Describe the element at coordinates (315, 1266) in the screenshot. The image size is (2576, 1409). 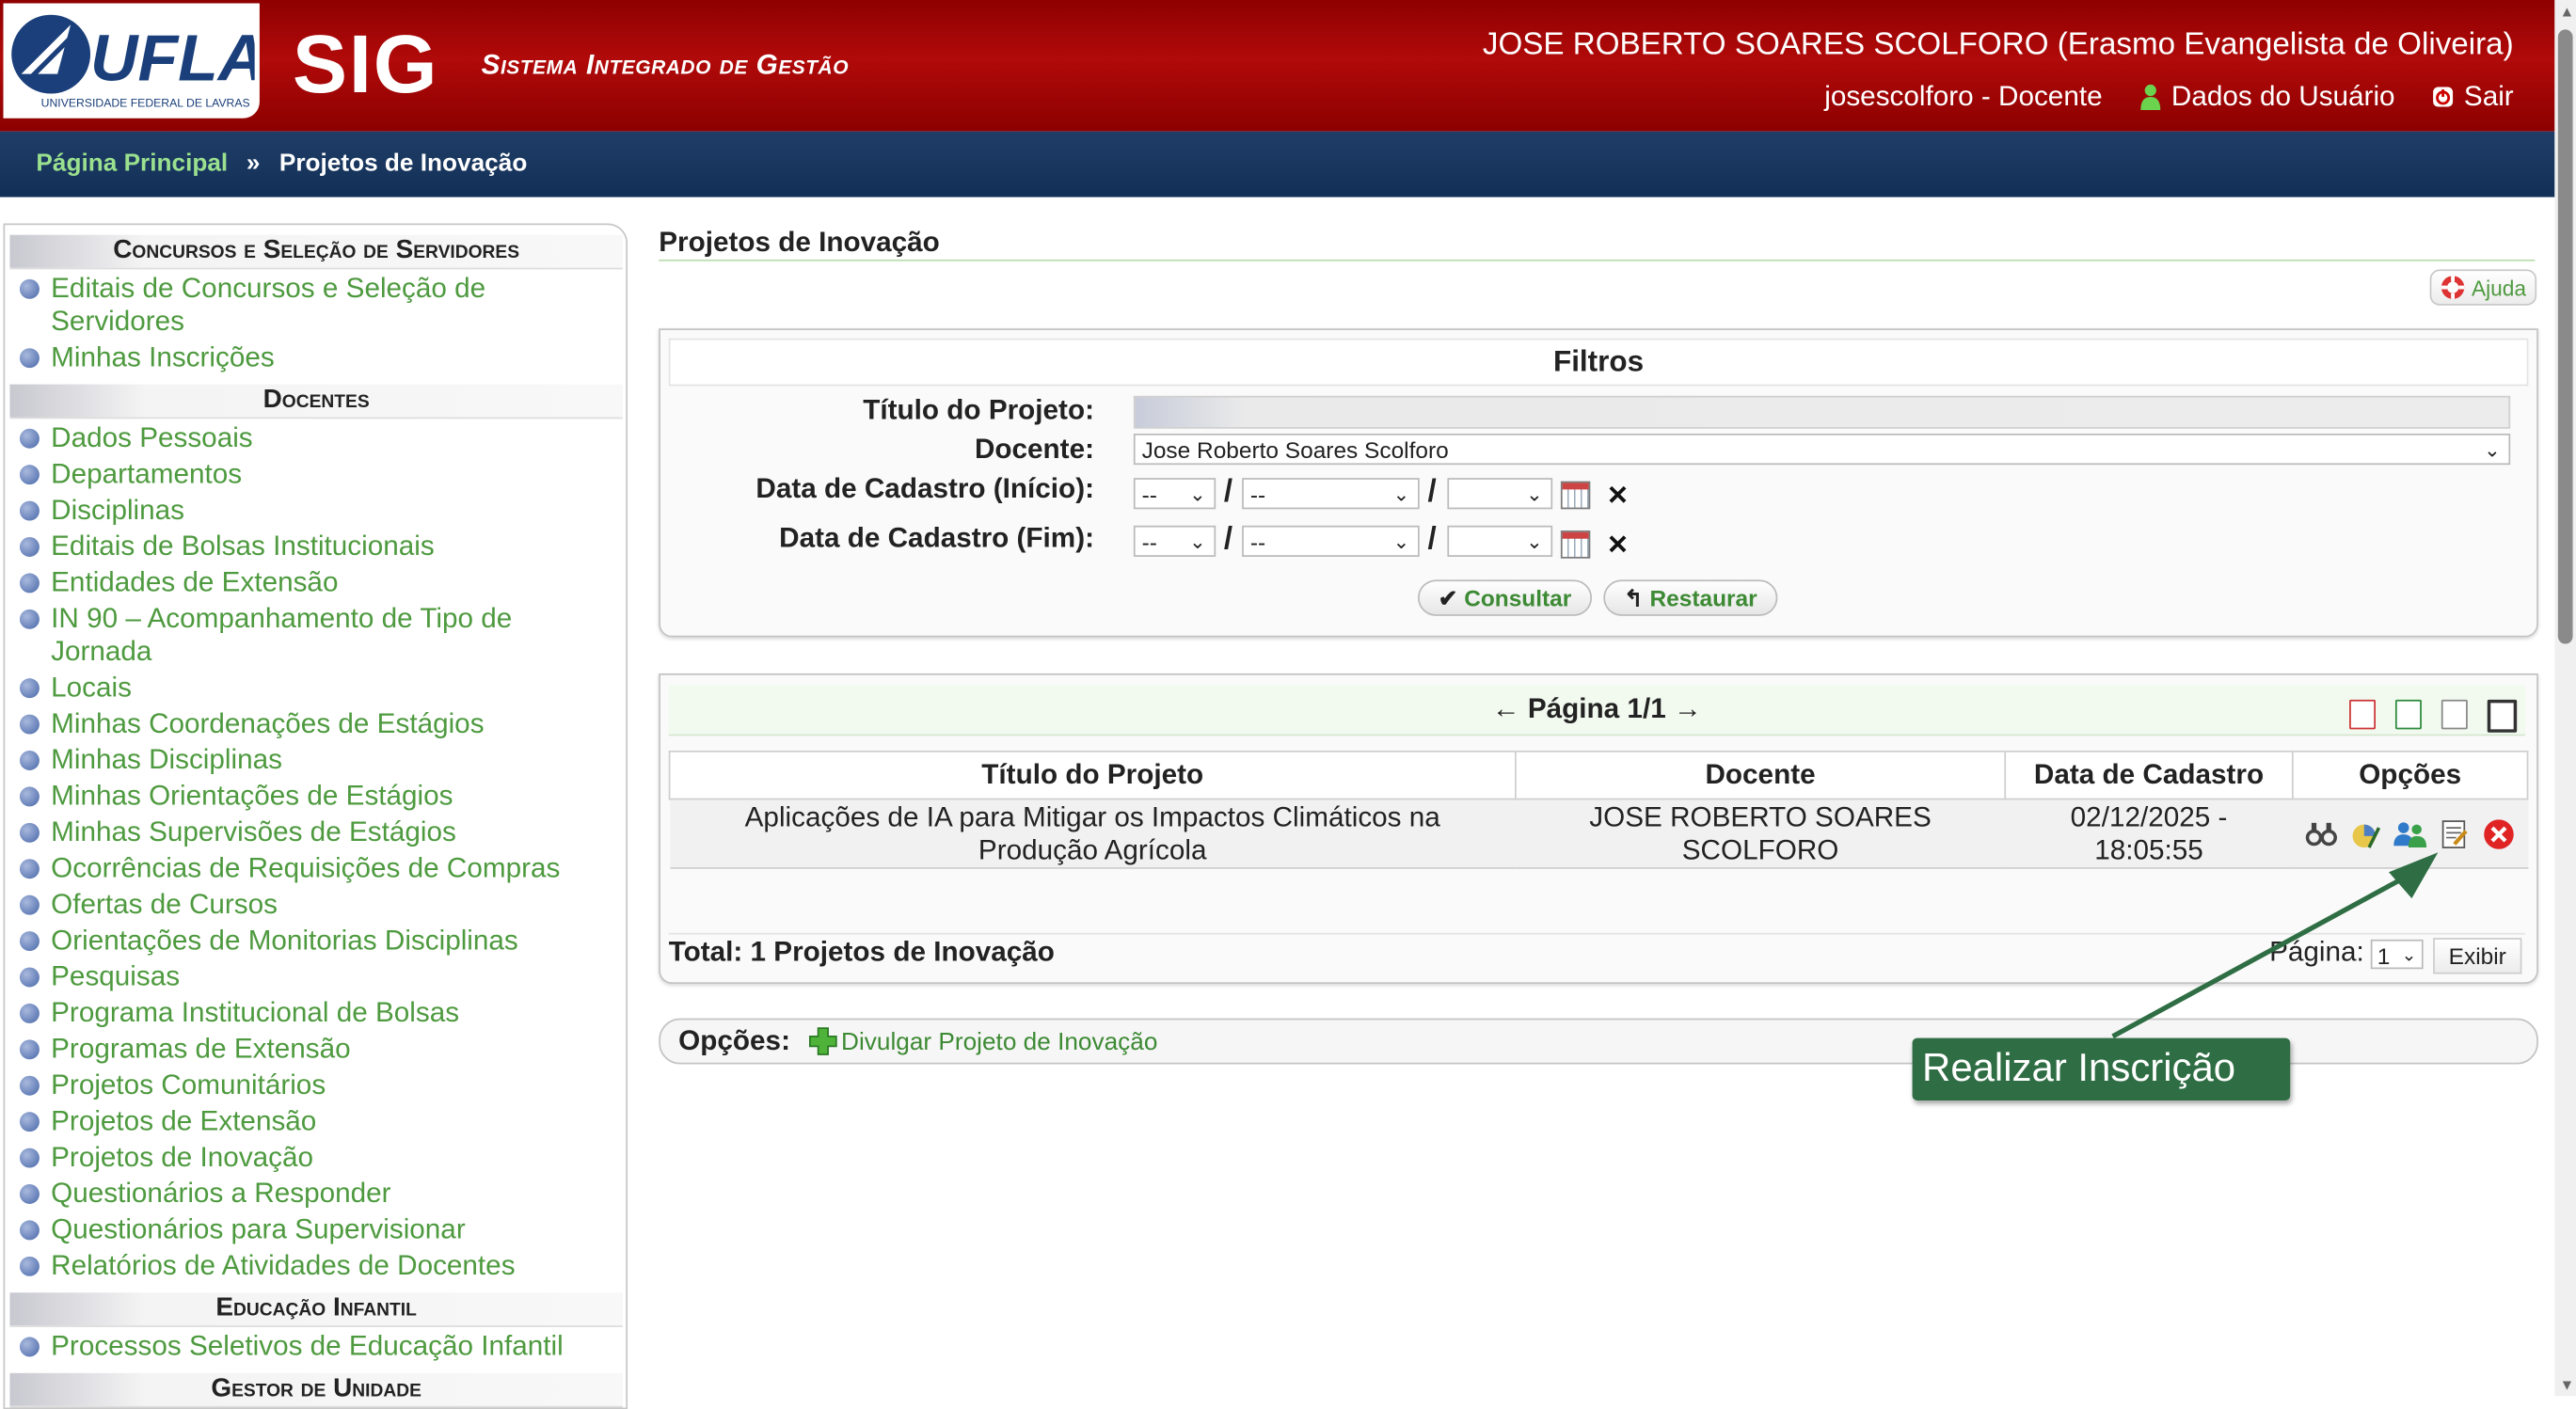
I see `sidebar-item: Relatórios de Atividades de Docentes` at that location.